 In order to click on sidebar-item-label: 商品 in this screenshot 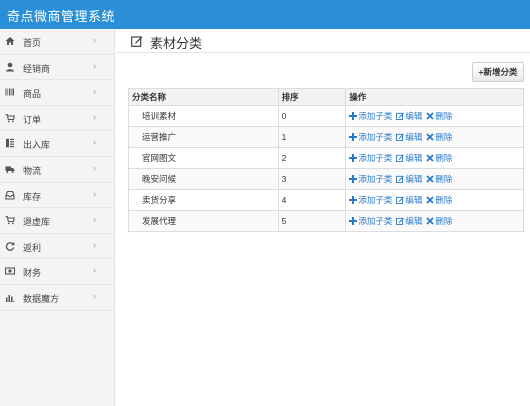, I will do `click(32, 94)`.